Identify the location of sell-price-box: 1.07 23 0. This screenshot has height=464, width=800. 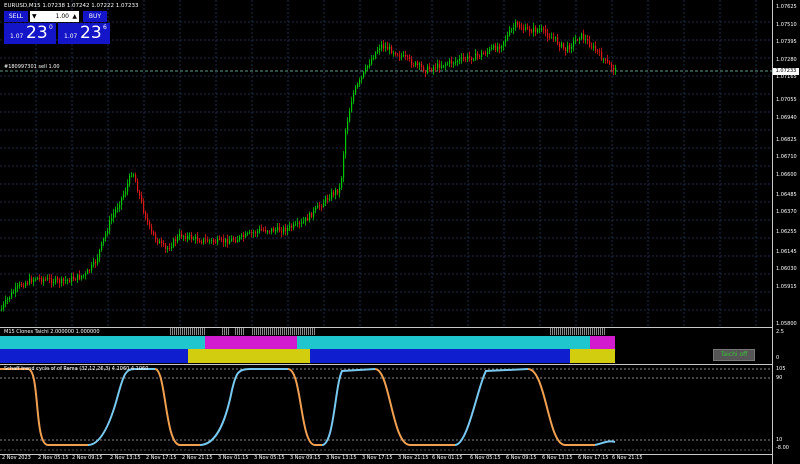
(30, 33).